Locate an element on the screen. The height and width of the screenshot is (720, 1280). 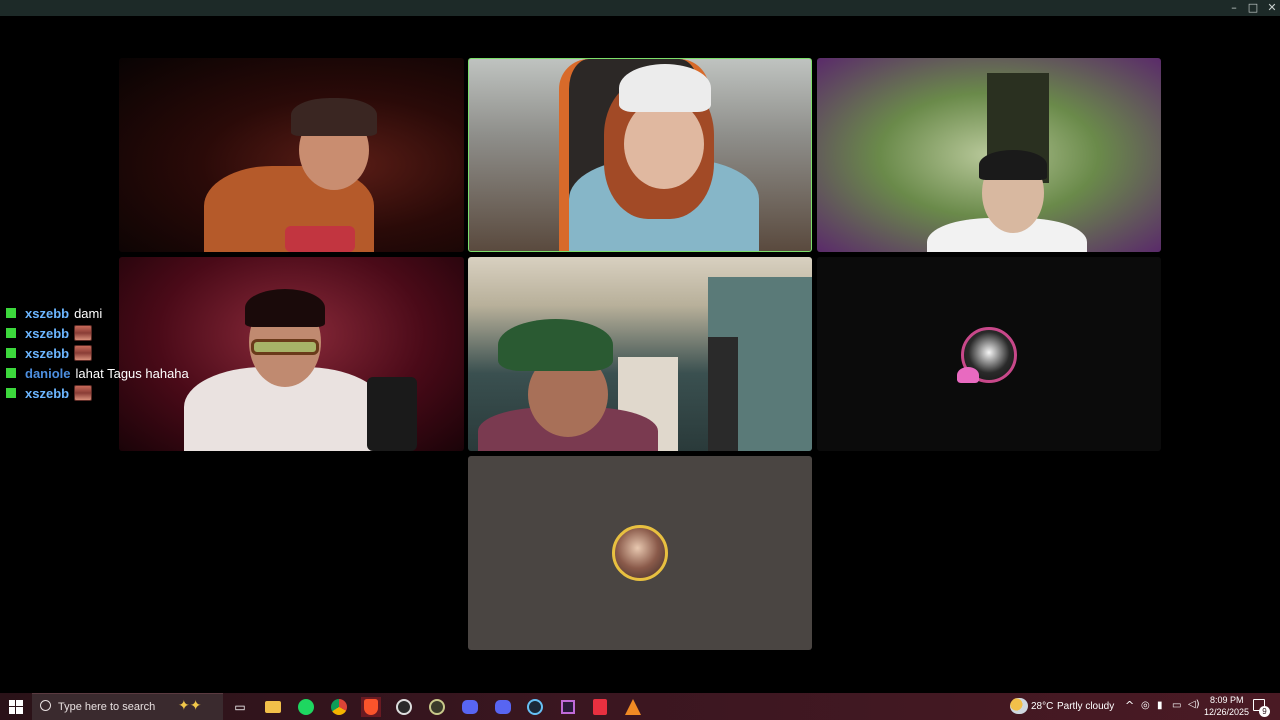
chat-text: dami is located at coordinates (88, 313).